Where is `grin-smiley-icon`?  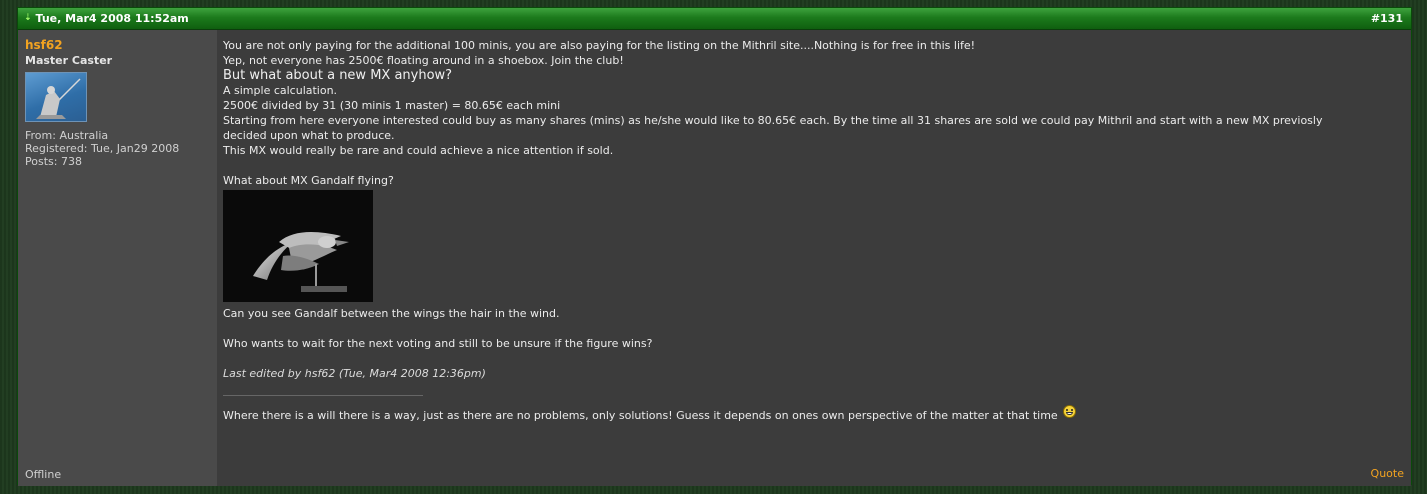
grin-smiley-icon is located at coordinates (1070, 411).